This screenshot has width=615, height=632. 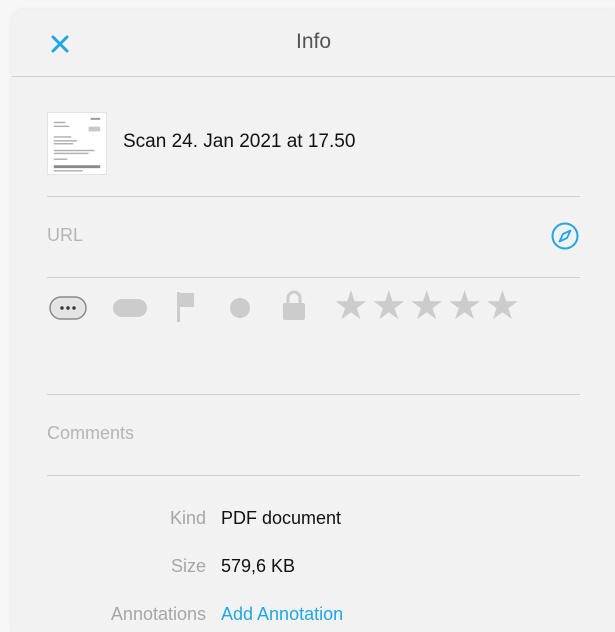 I want to click on flag-icon, so click(x=186, y=307).